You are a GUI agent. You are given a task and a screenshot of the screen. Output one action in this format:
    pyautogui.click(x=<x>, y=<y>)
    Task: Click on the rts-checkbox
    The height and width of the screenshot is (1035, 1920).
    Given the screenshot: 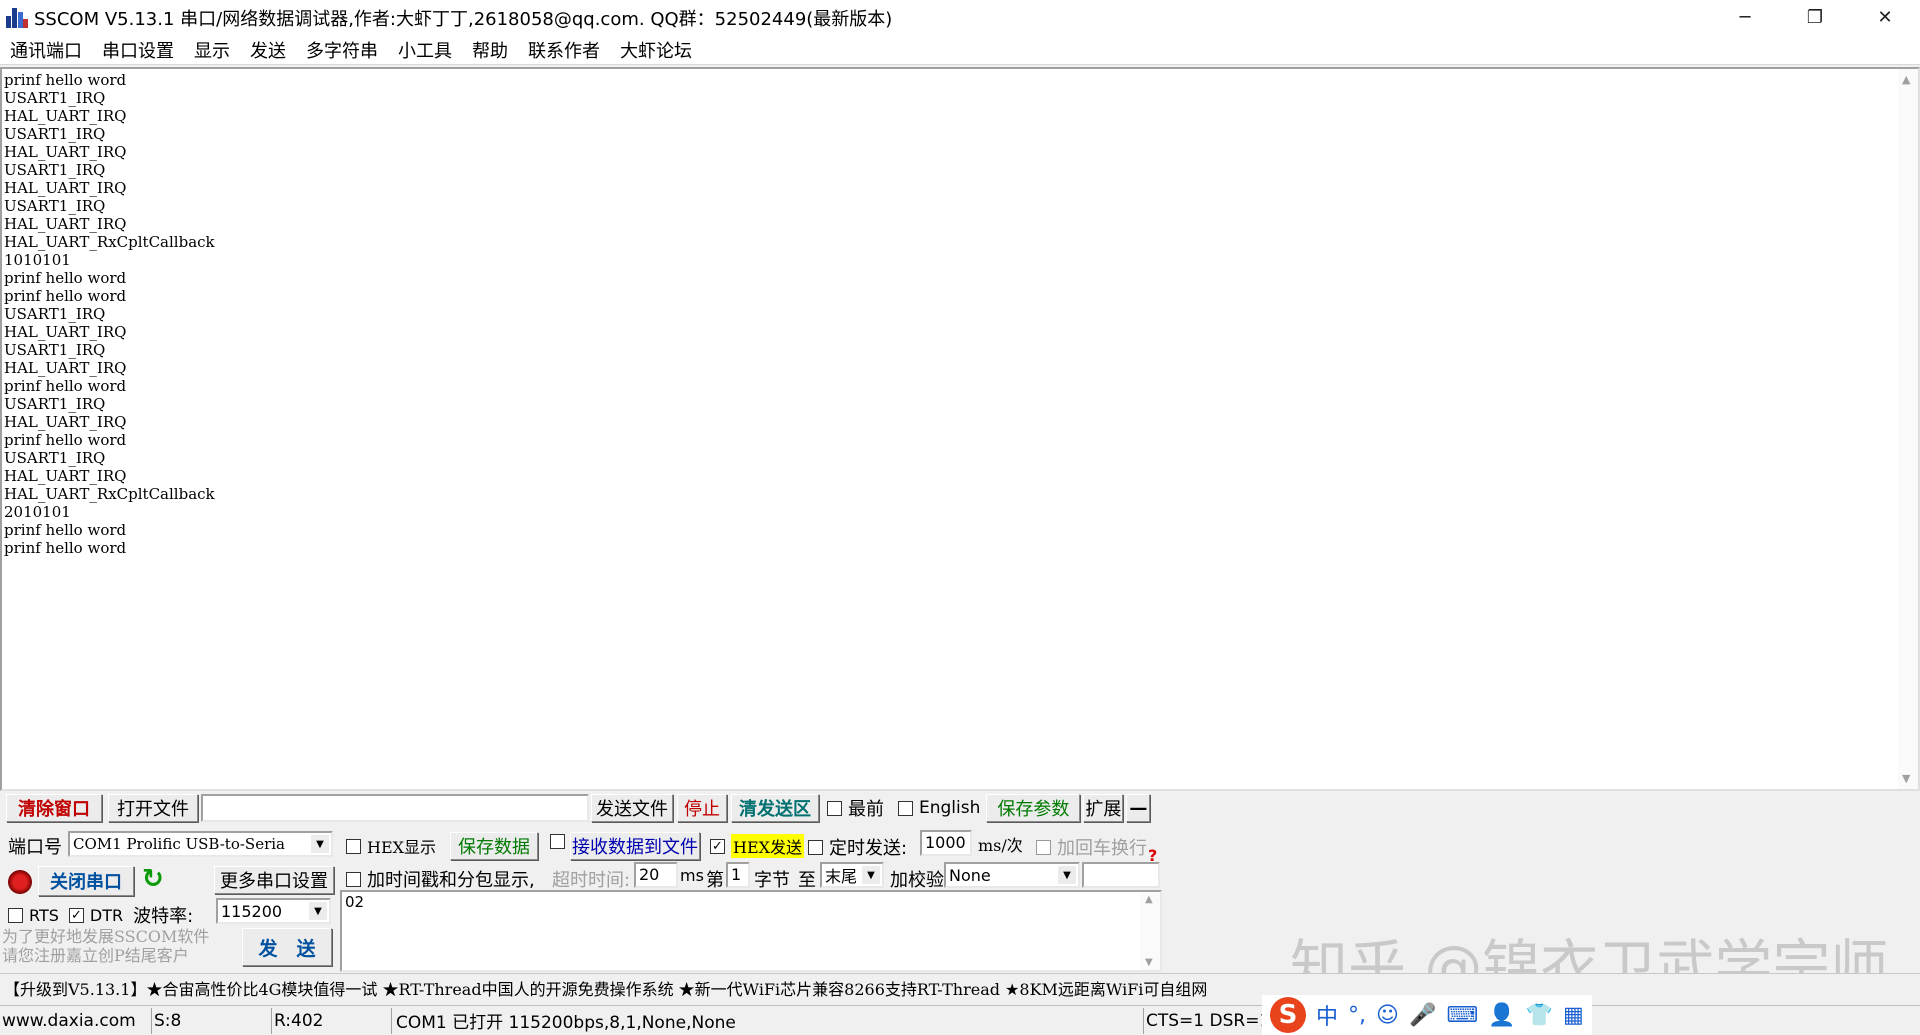 What is the action you would take?
    pyautogui.click(x=15, y=915)
    